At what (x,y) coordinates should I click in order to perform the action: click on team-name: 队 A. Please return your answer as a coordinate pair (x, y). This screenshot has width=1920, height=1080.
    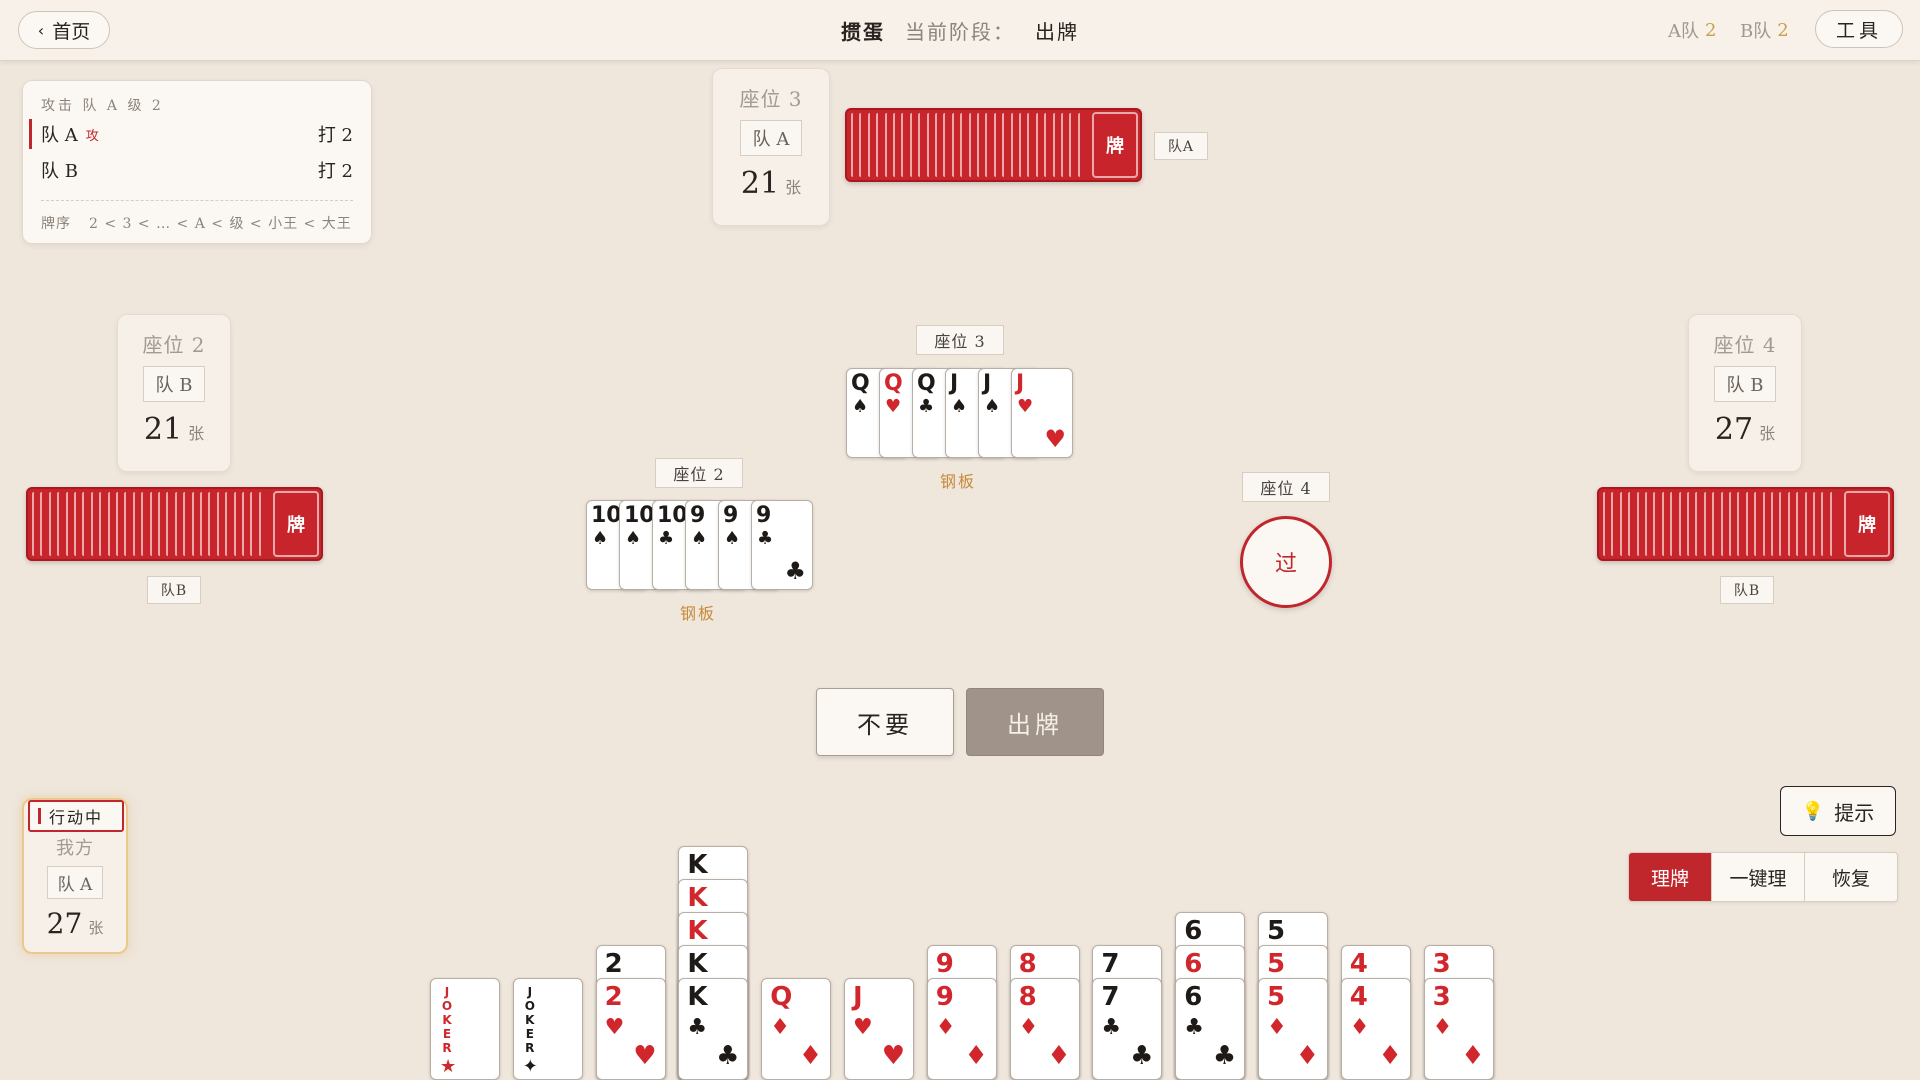
    Looking at the image, I should click on (59, 135).